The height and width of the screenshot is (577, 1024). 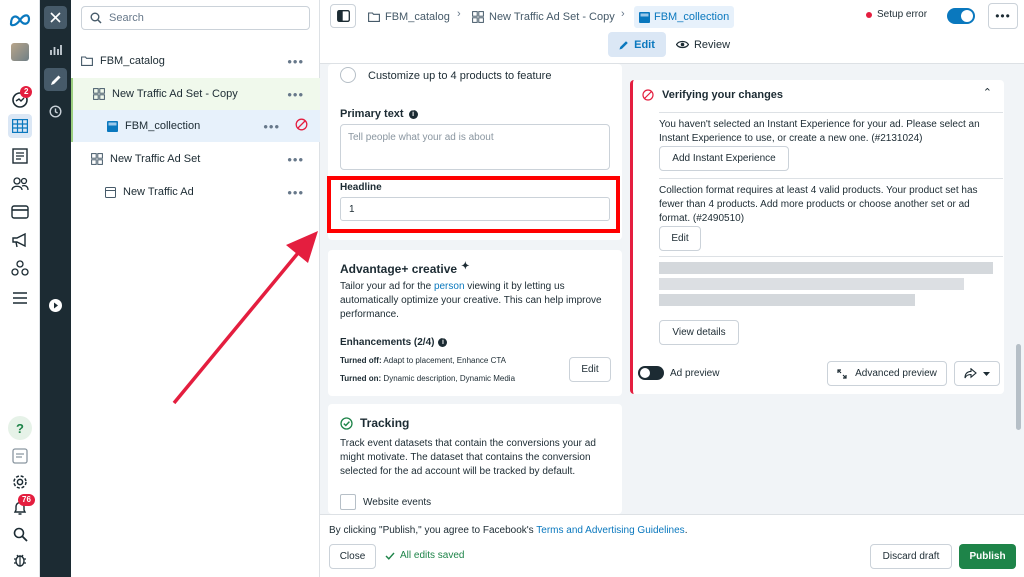 What do you see at coordinates (55, 79) in the screenshot?
I see `edit-pencil-icon` at bounding box center [55, 79].